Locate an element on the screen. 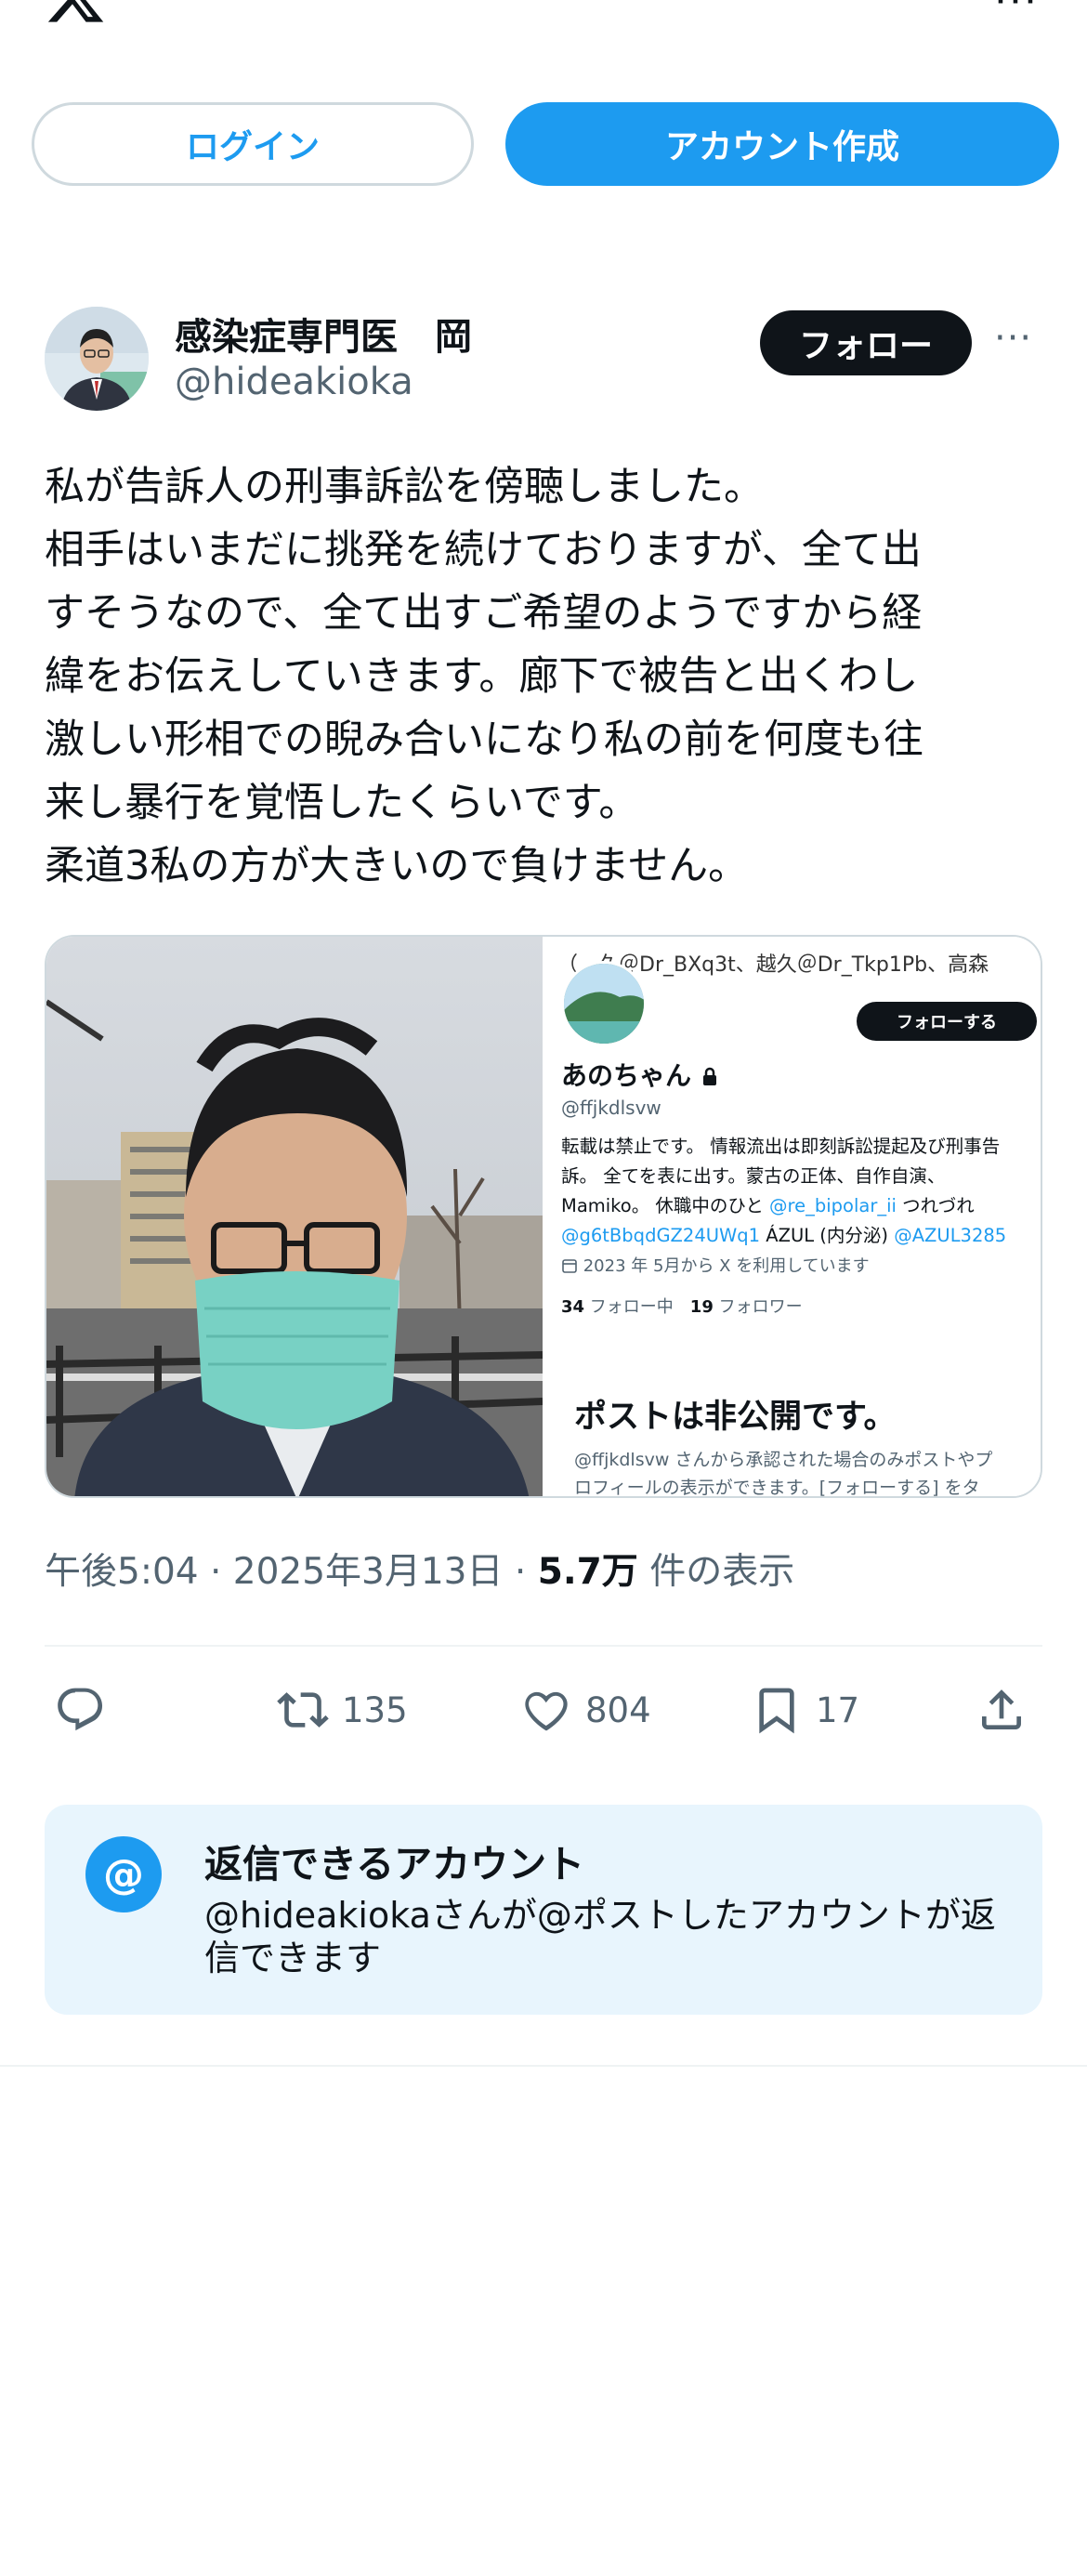  screenshot-follow-button: フォローする is located at coordinates (947, 1021).